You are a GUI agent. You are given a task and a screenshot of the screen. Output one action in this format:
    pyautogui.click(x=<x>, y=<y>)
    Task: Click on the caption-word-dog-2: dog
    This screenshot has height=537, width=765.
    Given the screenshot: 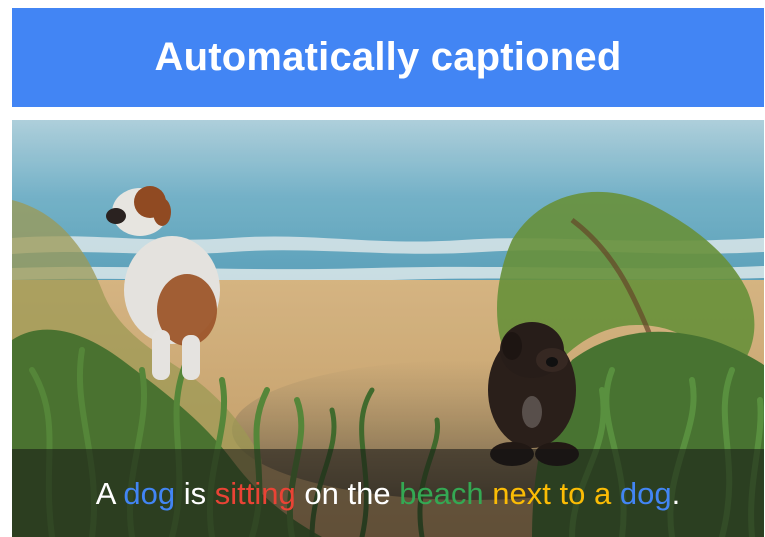 What is the action you would take?
    pyautogui.click(x=645, y=493)
    